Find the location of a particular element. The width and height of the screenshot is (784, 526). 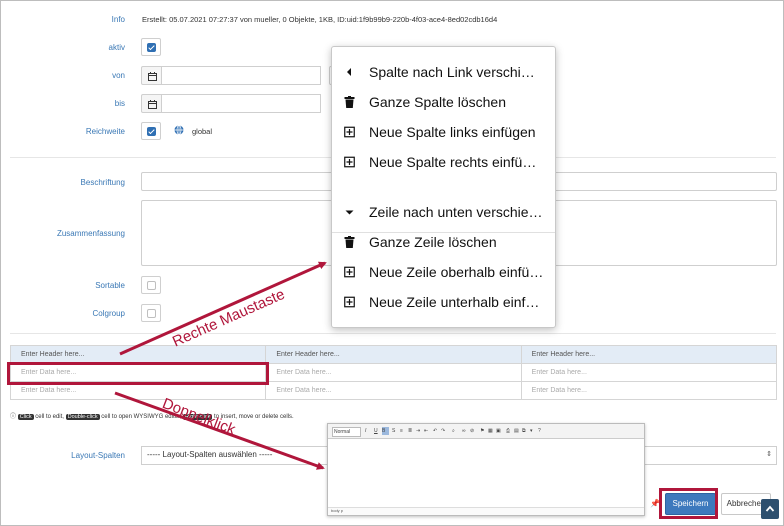

highlight-save-annotation is located at coordinates (688, 503).